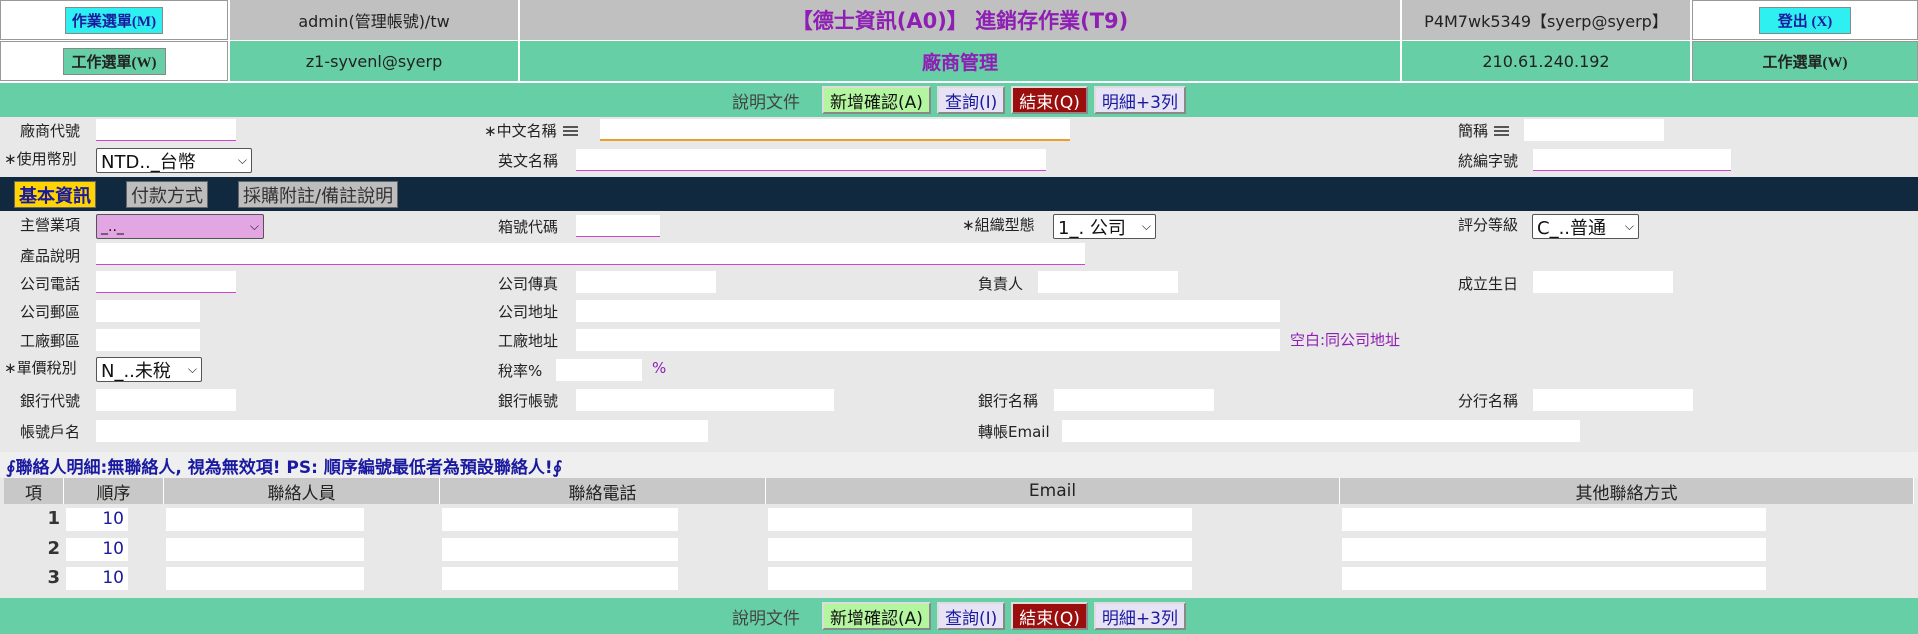 This screenshot has height=634, width=1918. Describe the element at coordinates (1488, 284) in the screenshot. I see `founded-label: 成立生日` at that location.